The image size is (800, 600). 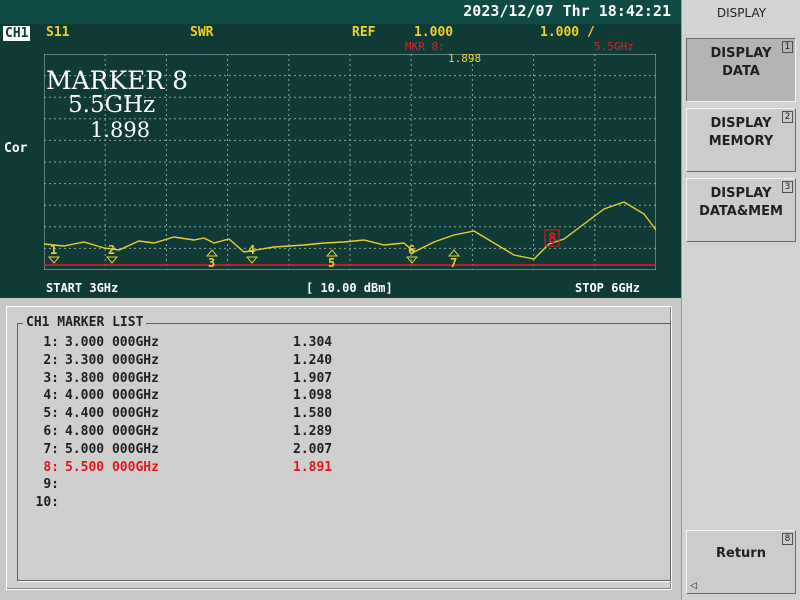 What do you see at coordinates (47, 503) in the screenshot?
I see `marker-number: 10:` at bounding box center [47, 503].